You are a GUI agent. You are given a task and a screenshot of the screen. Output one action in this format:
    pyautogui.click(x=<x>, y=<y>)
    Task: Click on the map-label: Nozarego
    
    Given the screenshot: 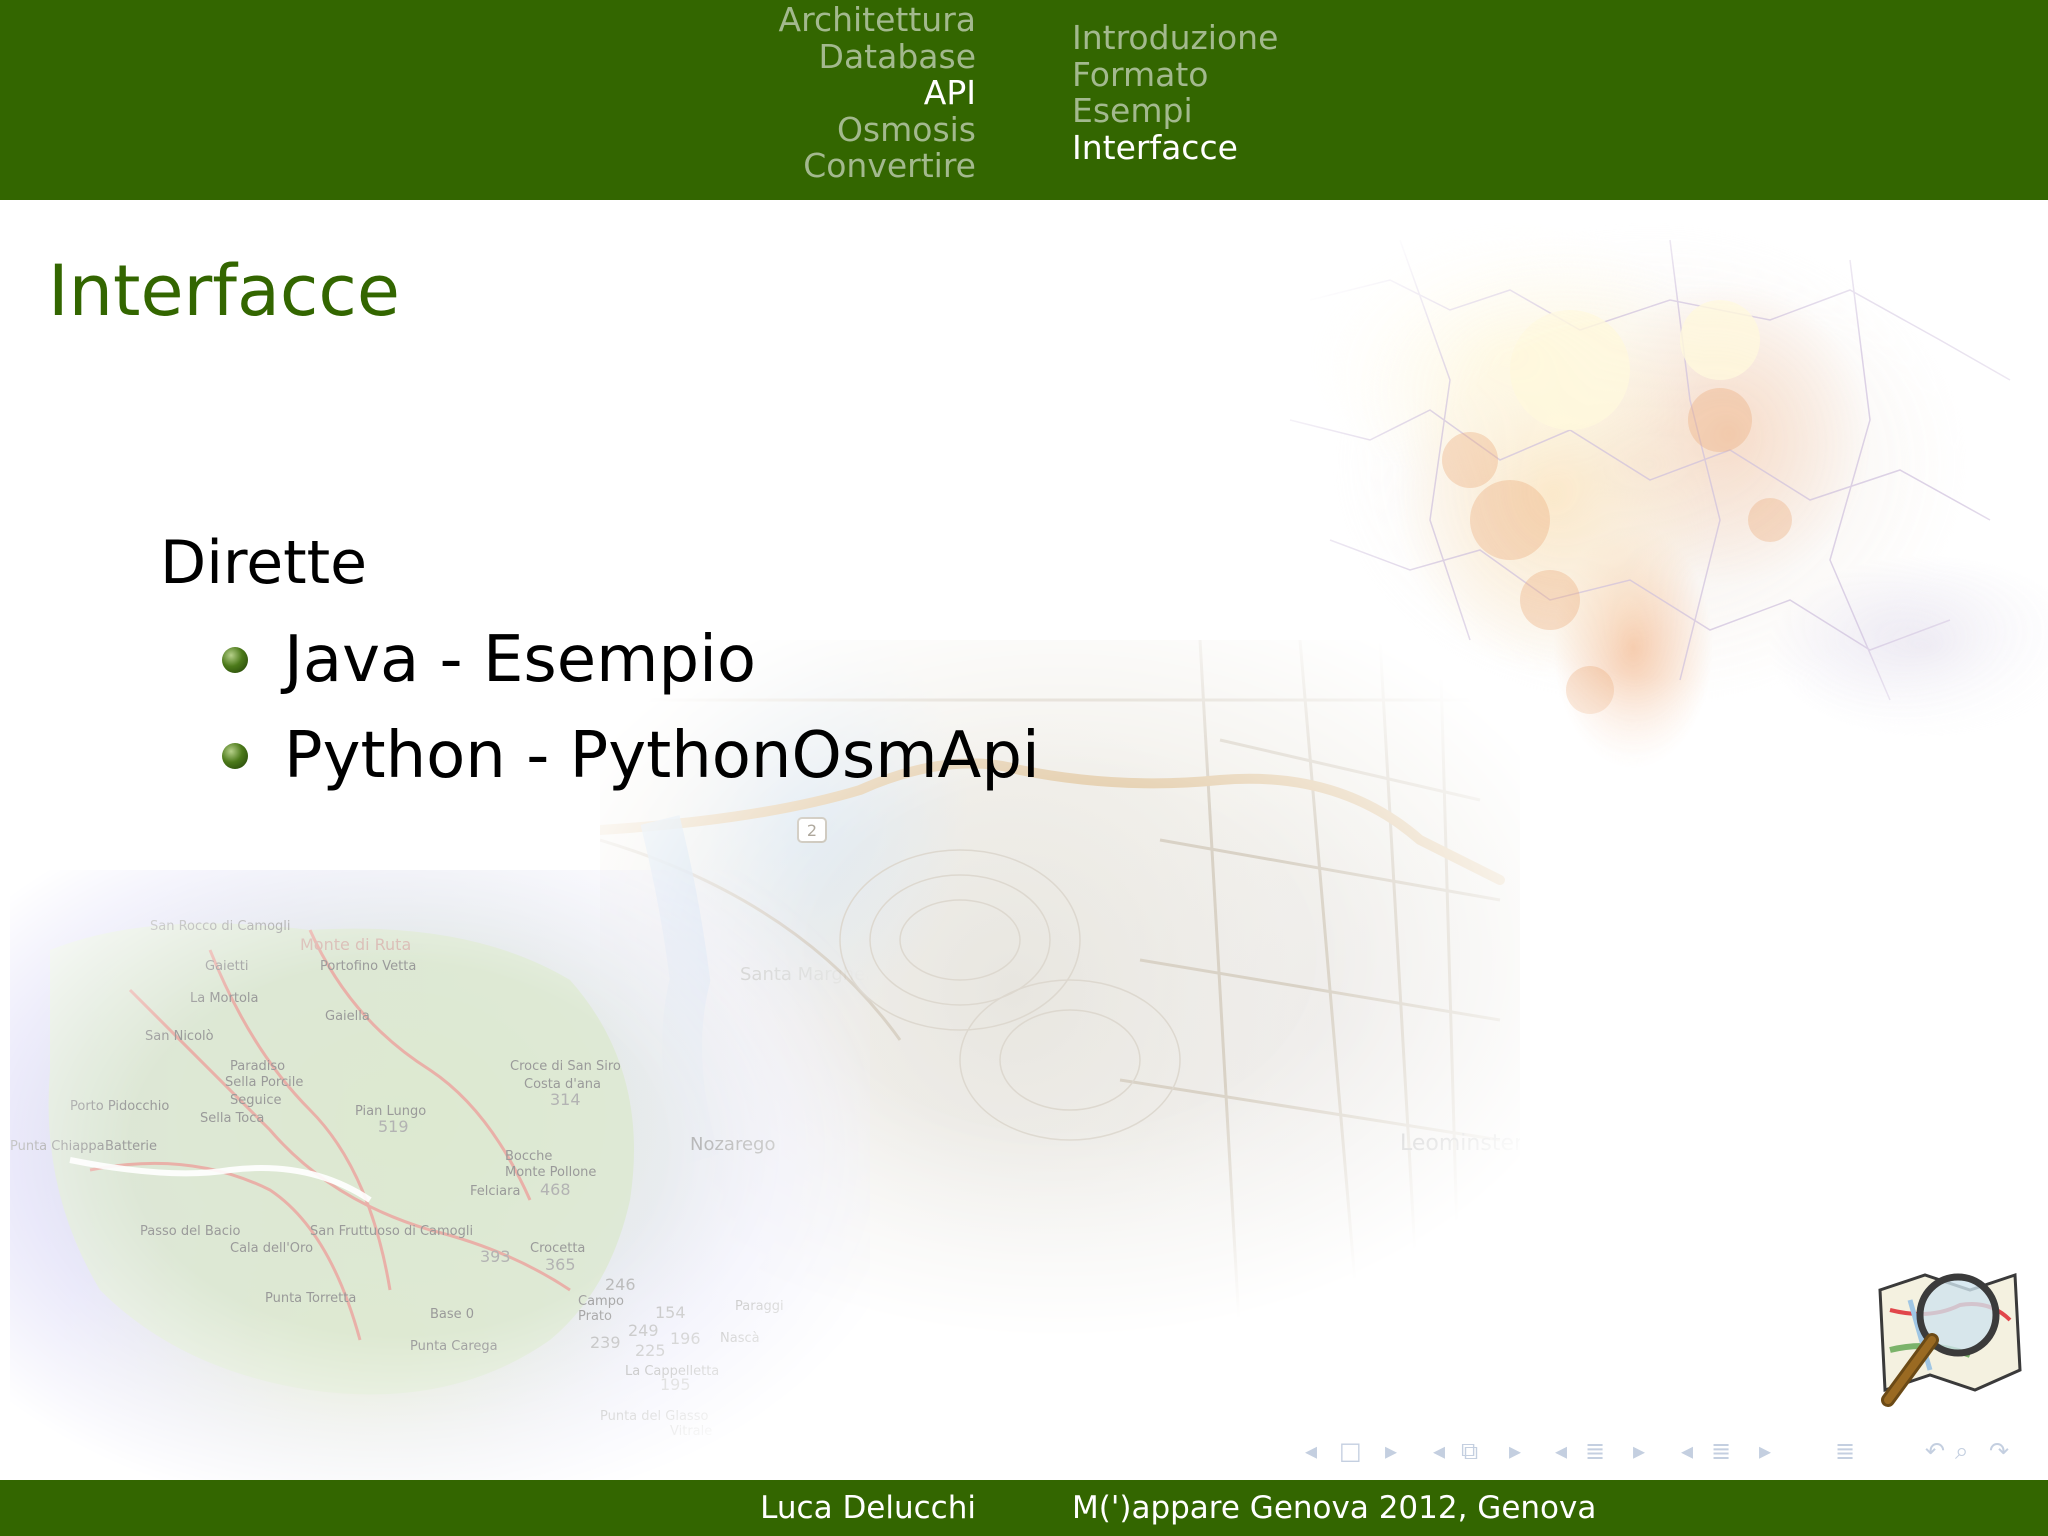 What is the action you would take?
    pyautogui.click(x=732, y=1144)
    